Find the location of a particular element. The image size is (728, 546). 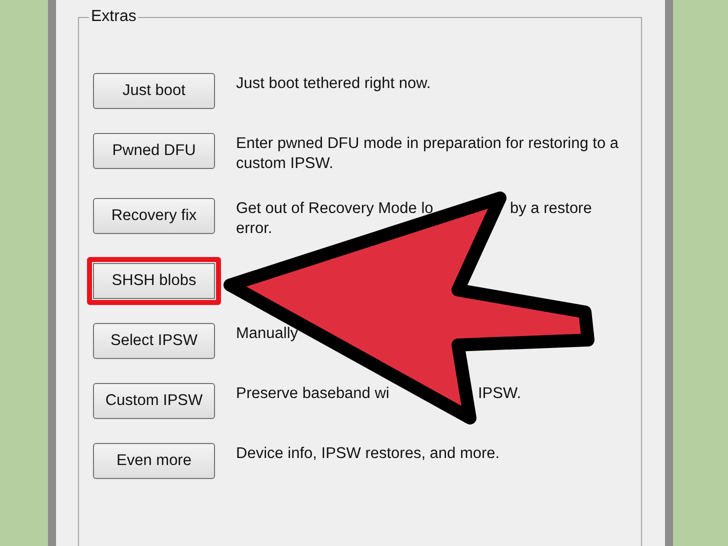

option-description: by a restore is located at coordinates (551, 209).